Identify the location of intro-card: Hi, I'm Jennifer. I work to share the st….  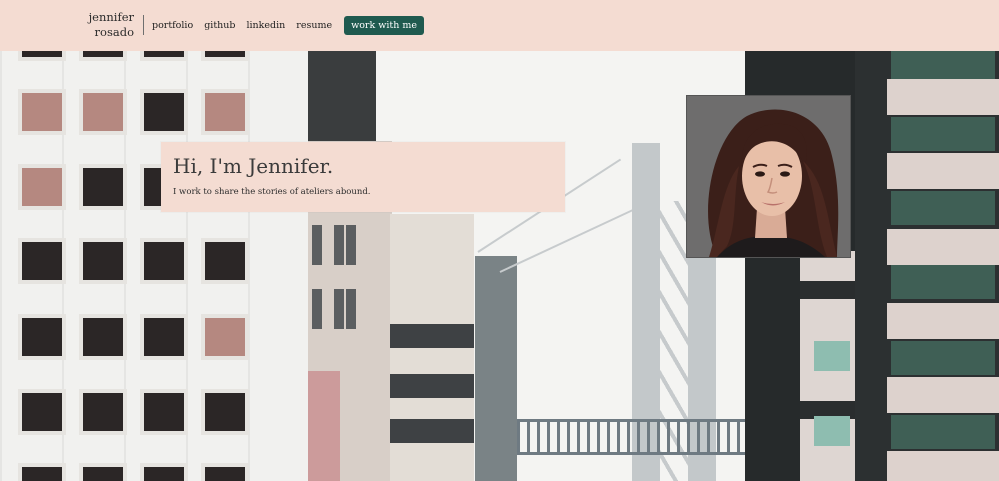
(363, 177).